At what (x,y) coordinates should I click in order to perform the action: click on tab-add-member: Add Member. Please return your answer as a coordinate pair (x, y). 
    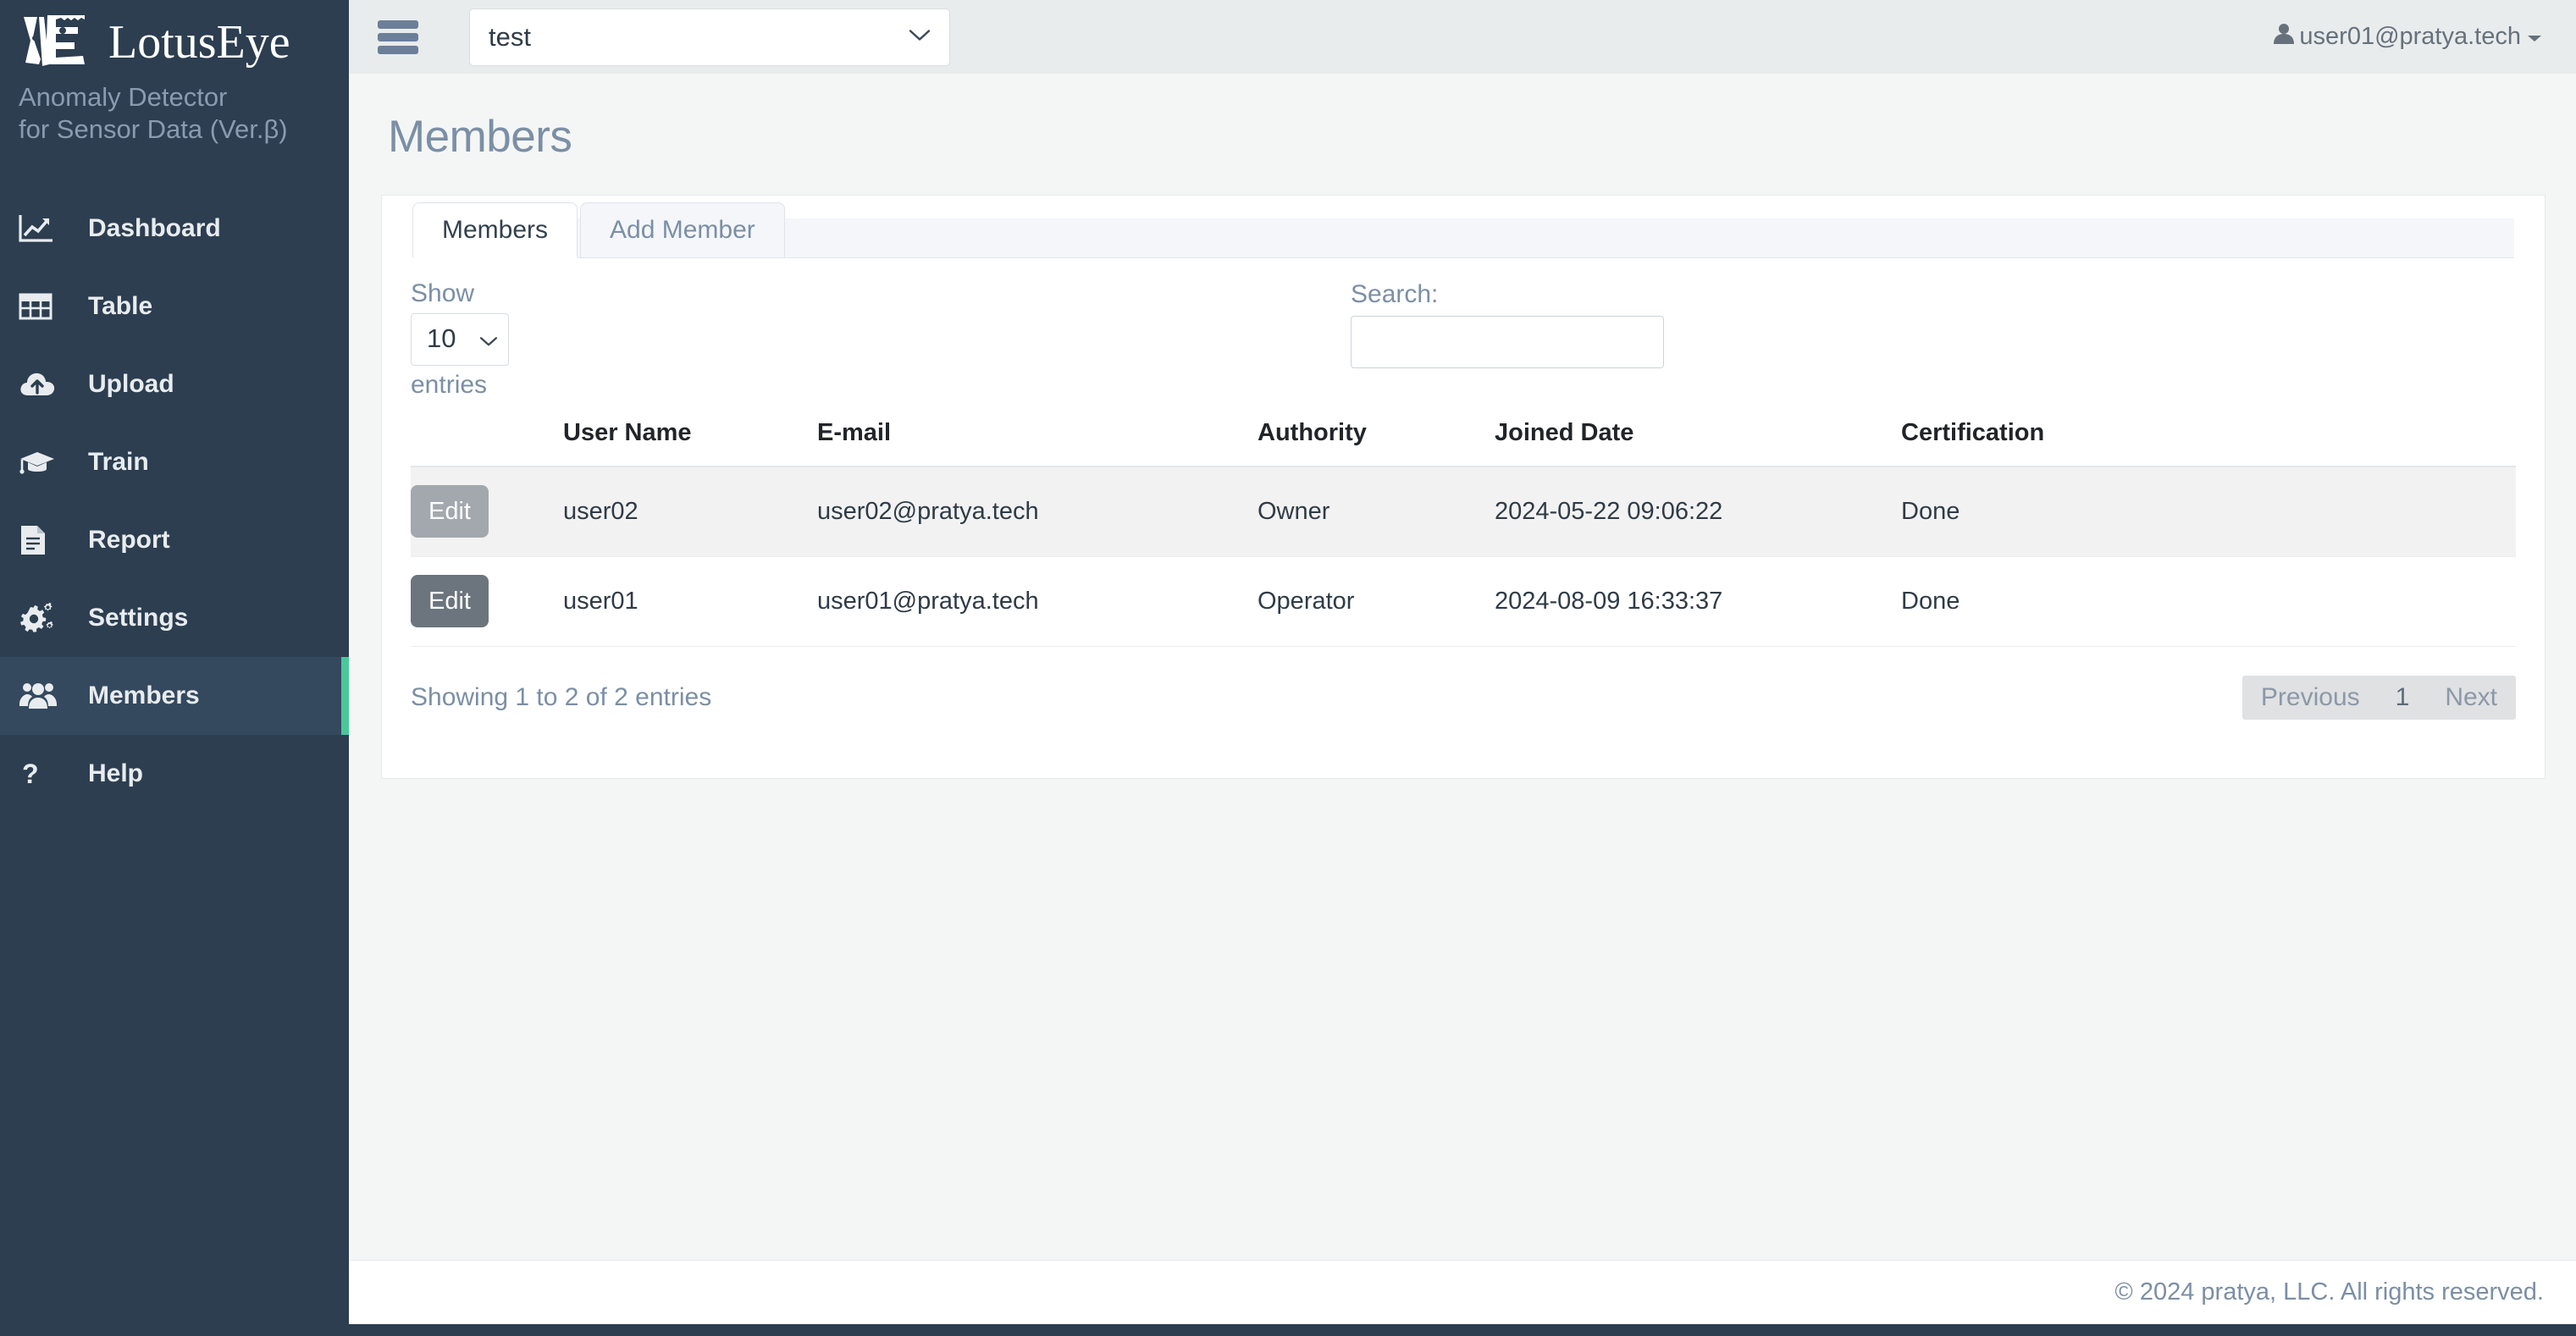
    Looking at the image, I should click on (682, 230).